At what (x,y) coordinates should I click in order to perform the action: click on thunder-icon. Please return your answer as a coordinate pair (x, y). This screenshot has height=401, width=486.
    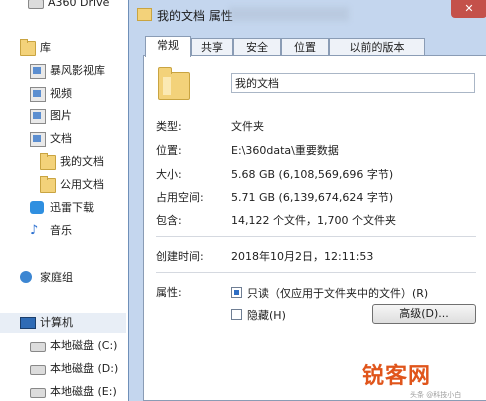
    Looking at the image, I should click on (37, 207).